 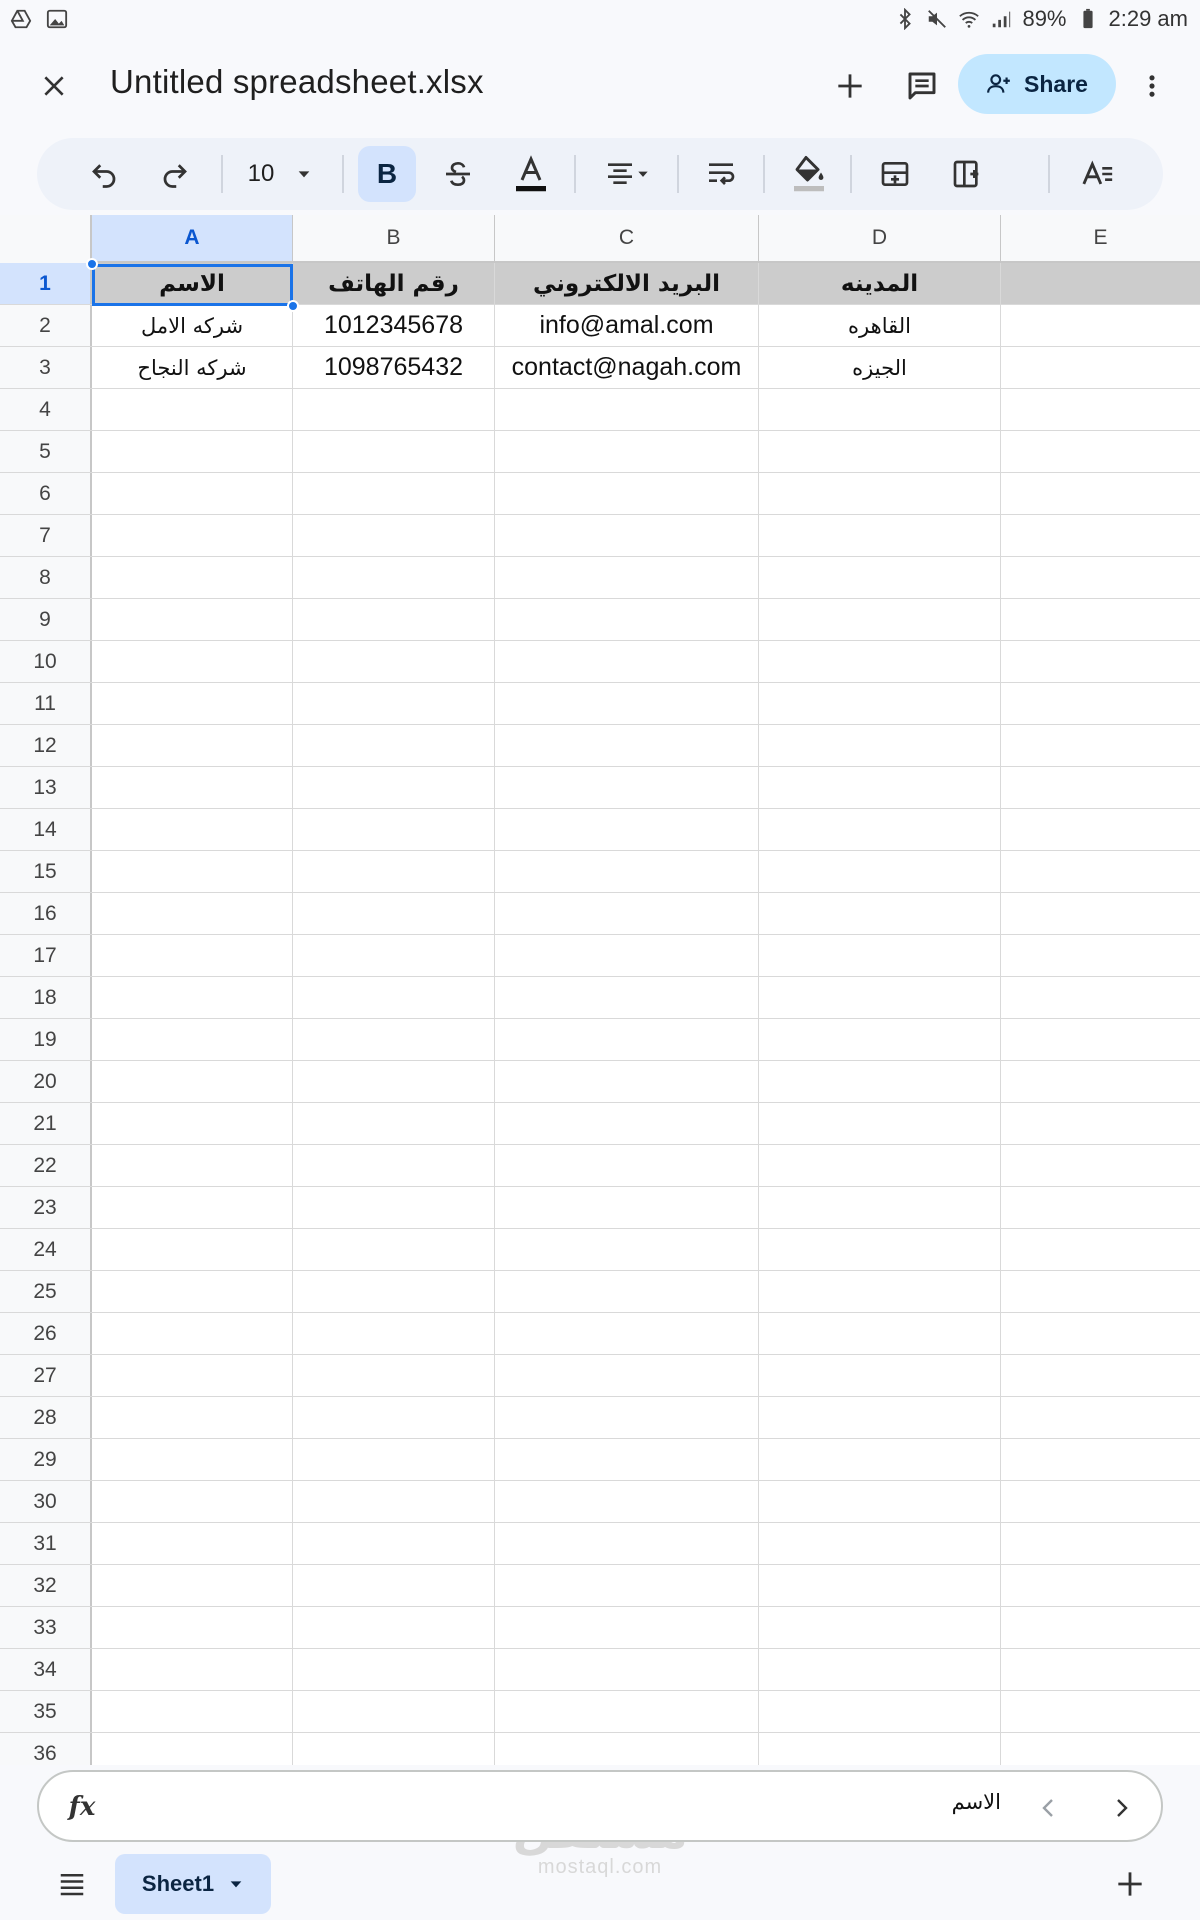 I want to click on row-header: 11, so click(x=46, y=703).